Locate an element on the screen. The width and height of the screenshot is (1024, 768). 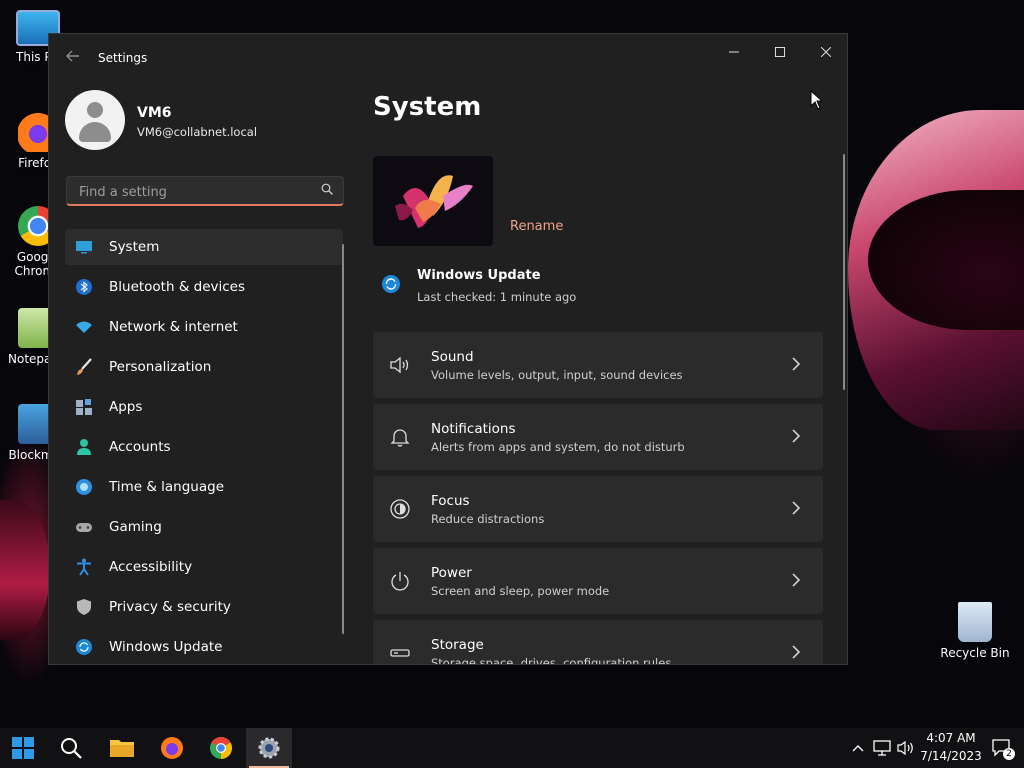
card-title: Focus is located at coordinates (450, 501).